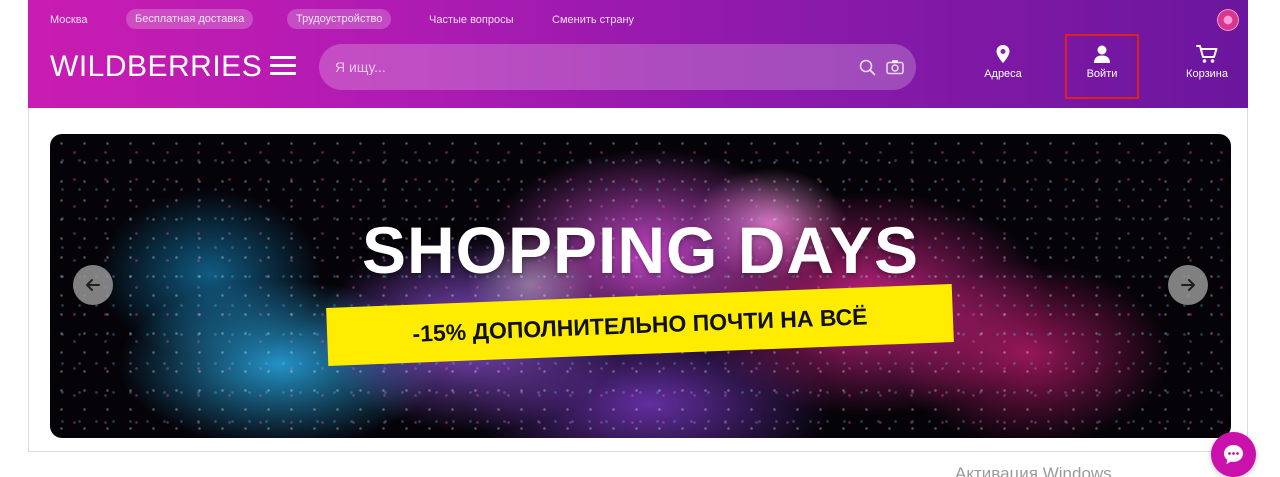  I want to click on carousel-prev-button, so click(93, 285).